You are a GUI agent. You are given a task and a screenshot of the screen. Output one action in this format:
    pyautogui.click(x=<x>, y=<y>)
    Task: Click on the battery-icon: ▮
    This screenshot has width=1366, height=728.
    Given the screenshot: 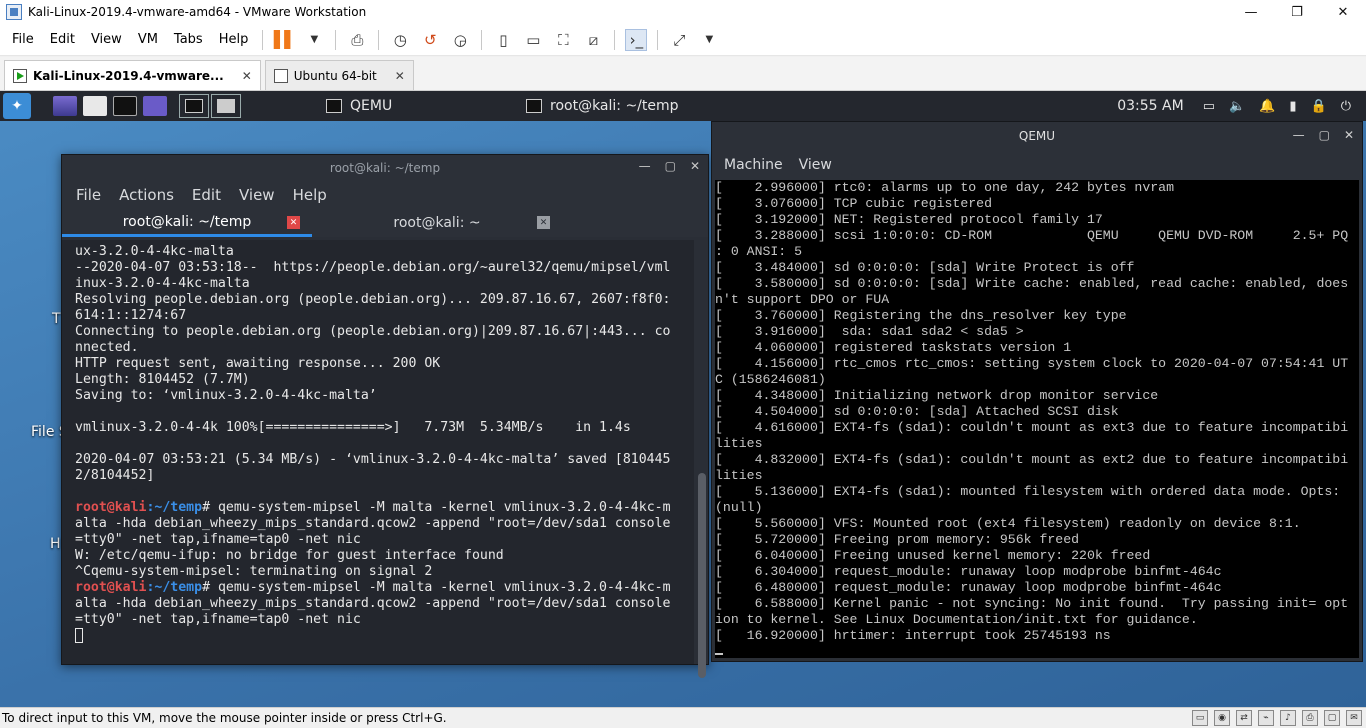 What is the action you would take?
    pyautogui.click(x=1292, y=106)
    